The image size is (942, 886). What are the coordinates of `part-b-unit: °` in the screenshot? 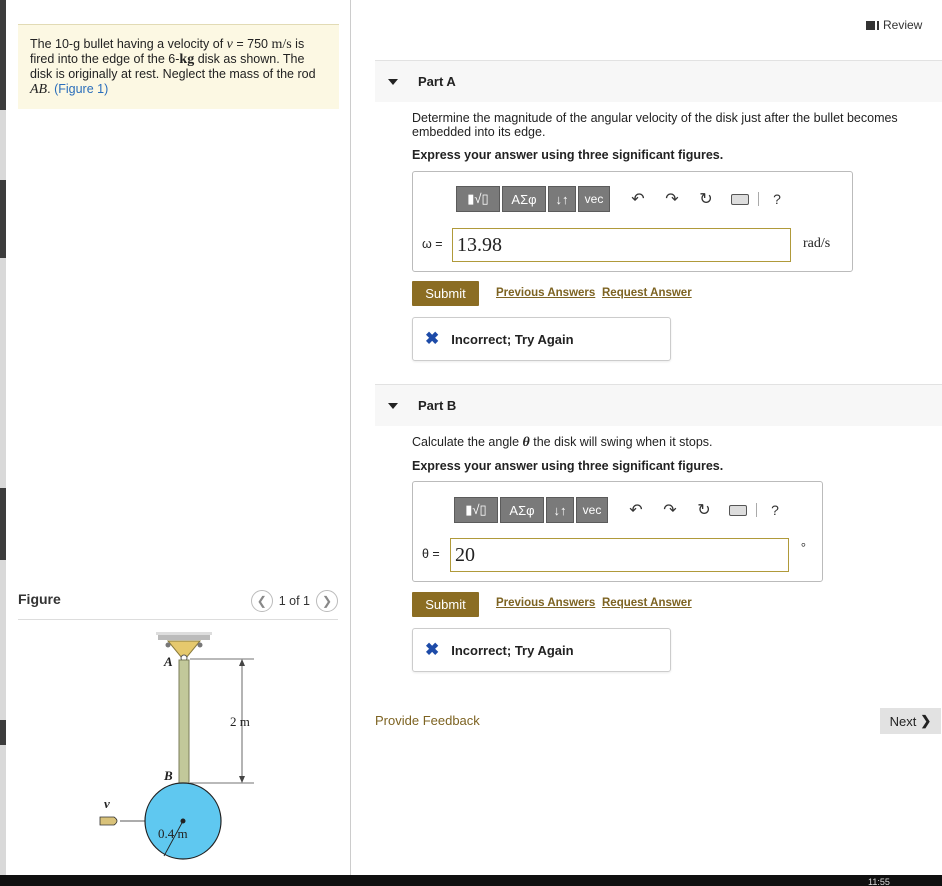 It's located at (803, 547).